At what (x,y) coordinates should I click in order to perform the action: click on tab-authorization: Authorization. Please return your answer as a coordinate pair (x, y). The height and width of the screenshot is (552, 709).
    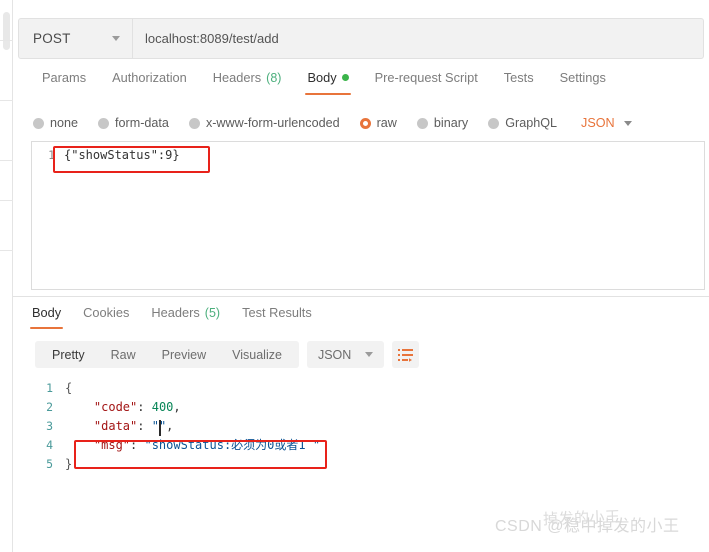
    Looking at the image, I should click on (149, 82).